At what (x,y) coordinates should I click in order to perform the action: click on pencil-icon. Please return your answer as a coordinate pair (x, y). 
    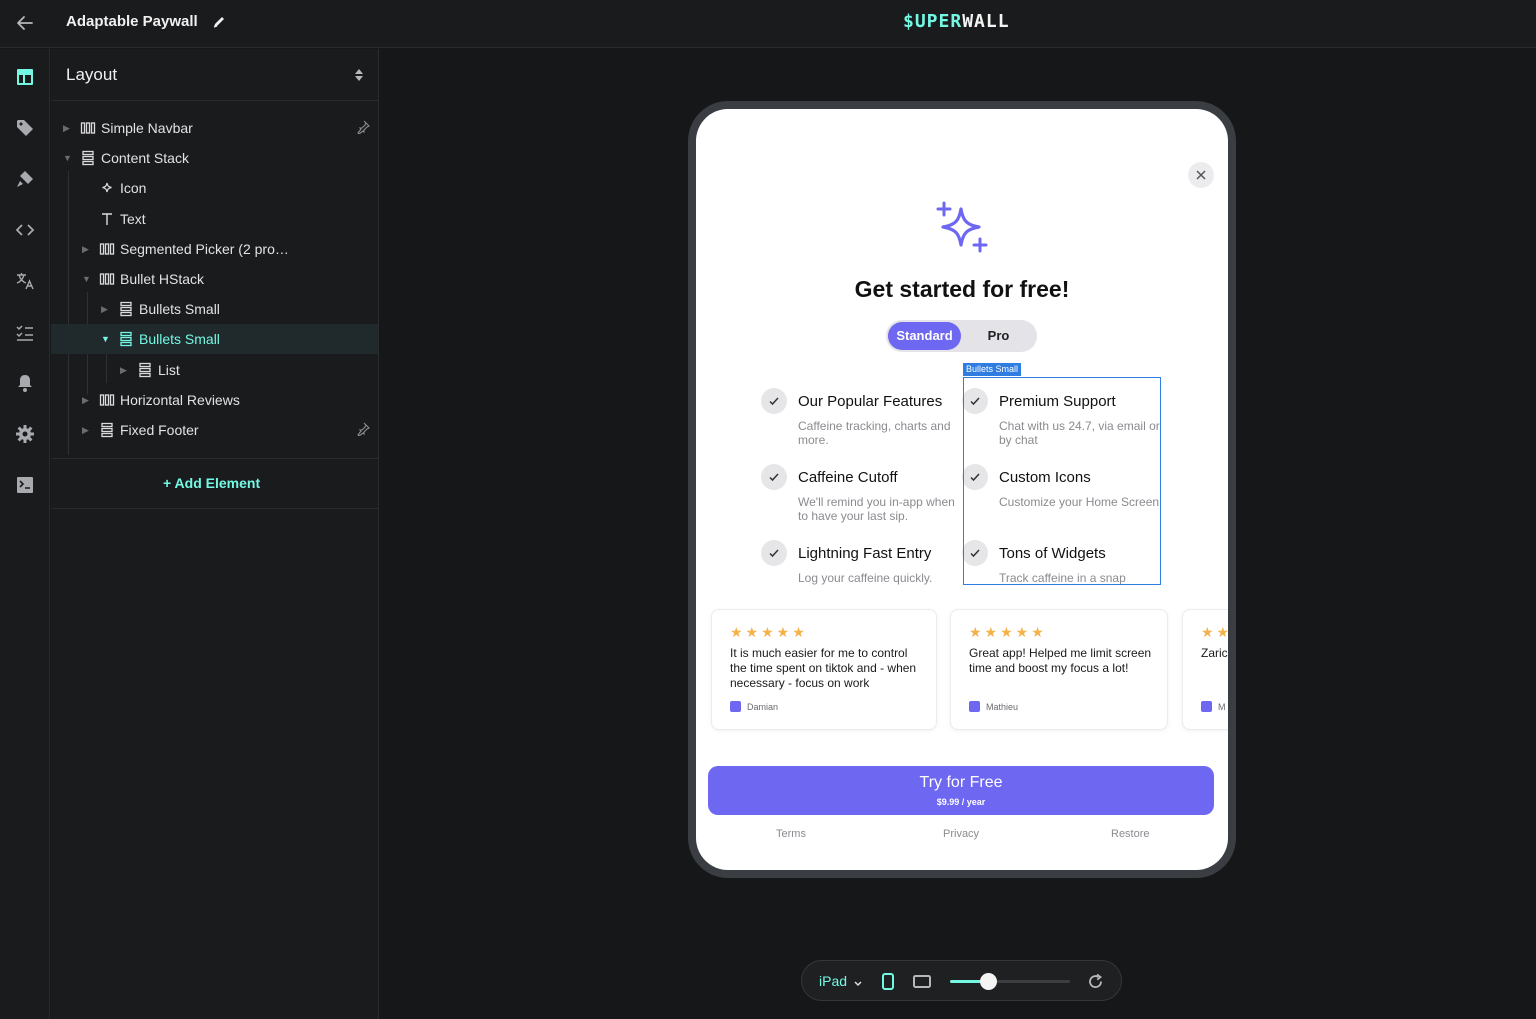
    Looking at the image, I should click on (219, 22).